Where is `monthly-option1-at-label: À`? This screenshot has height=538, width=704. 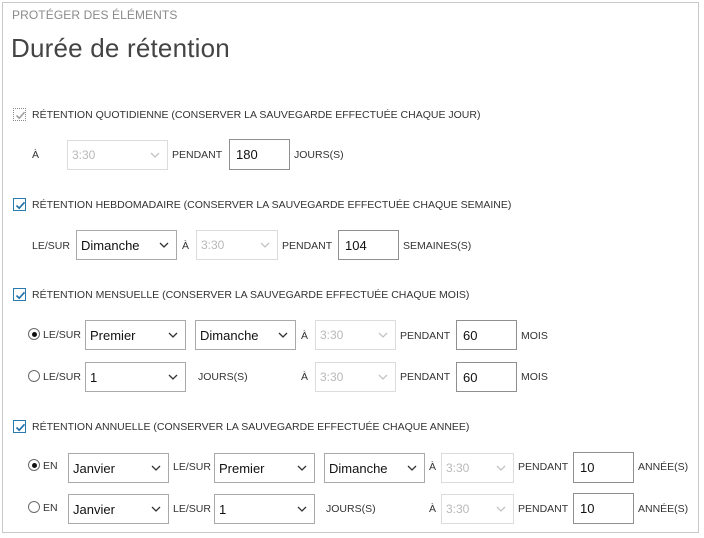
monthly-option1-at-label: À is located at coordinates (305, 336).